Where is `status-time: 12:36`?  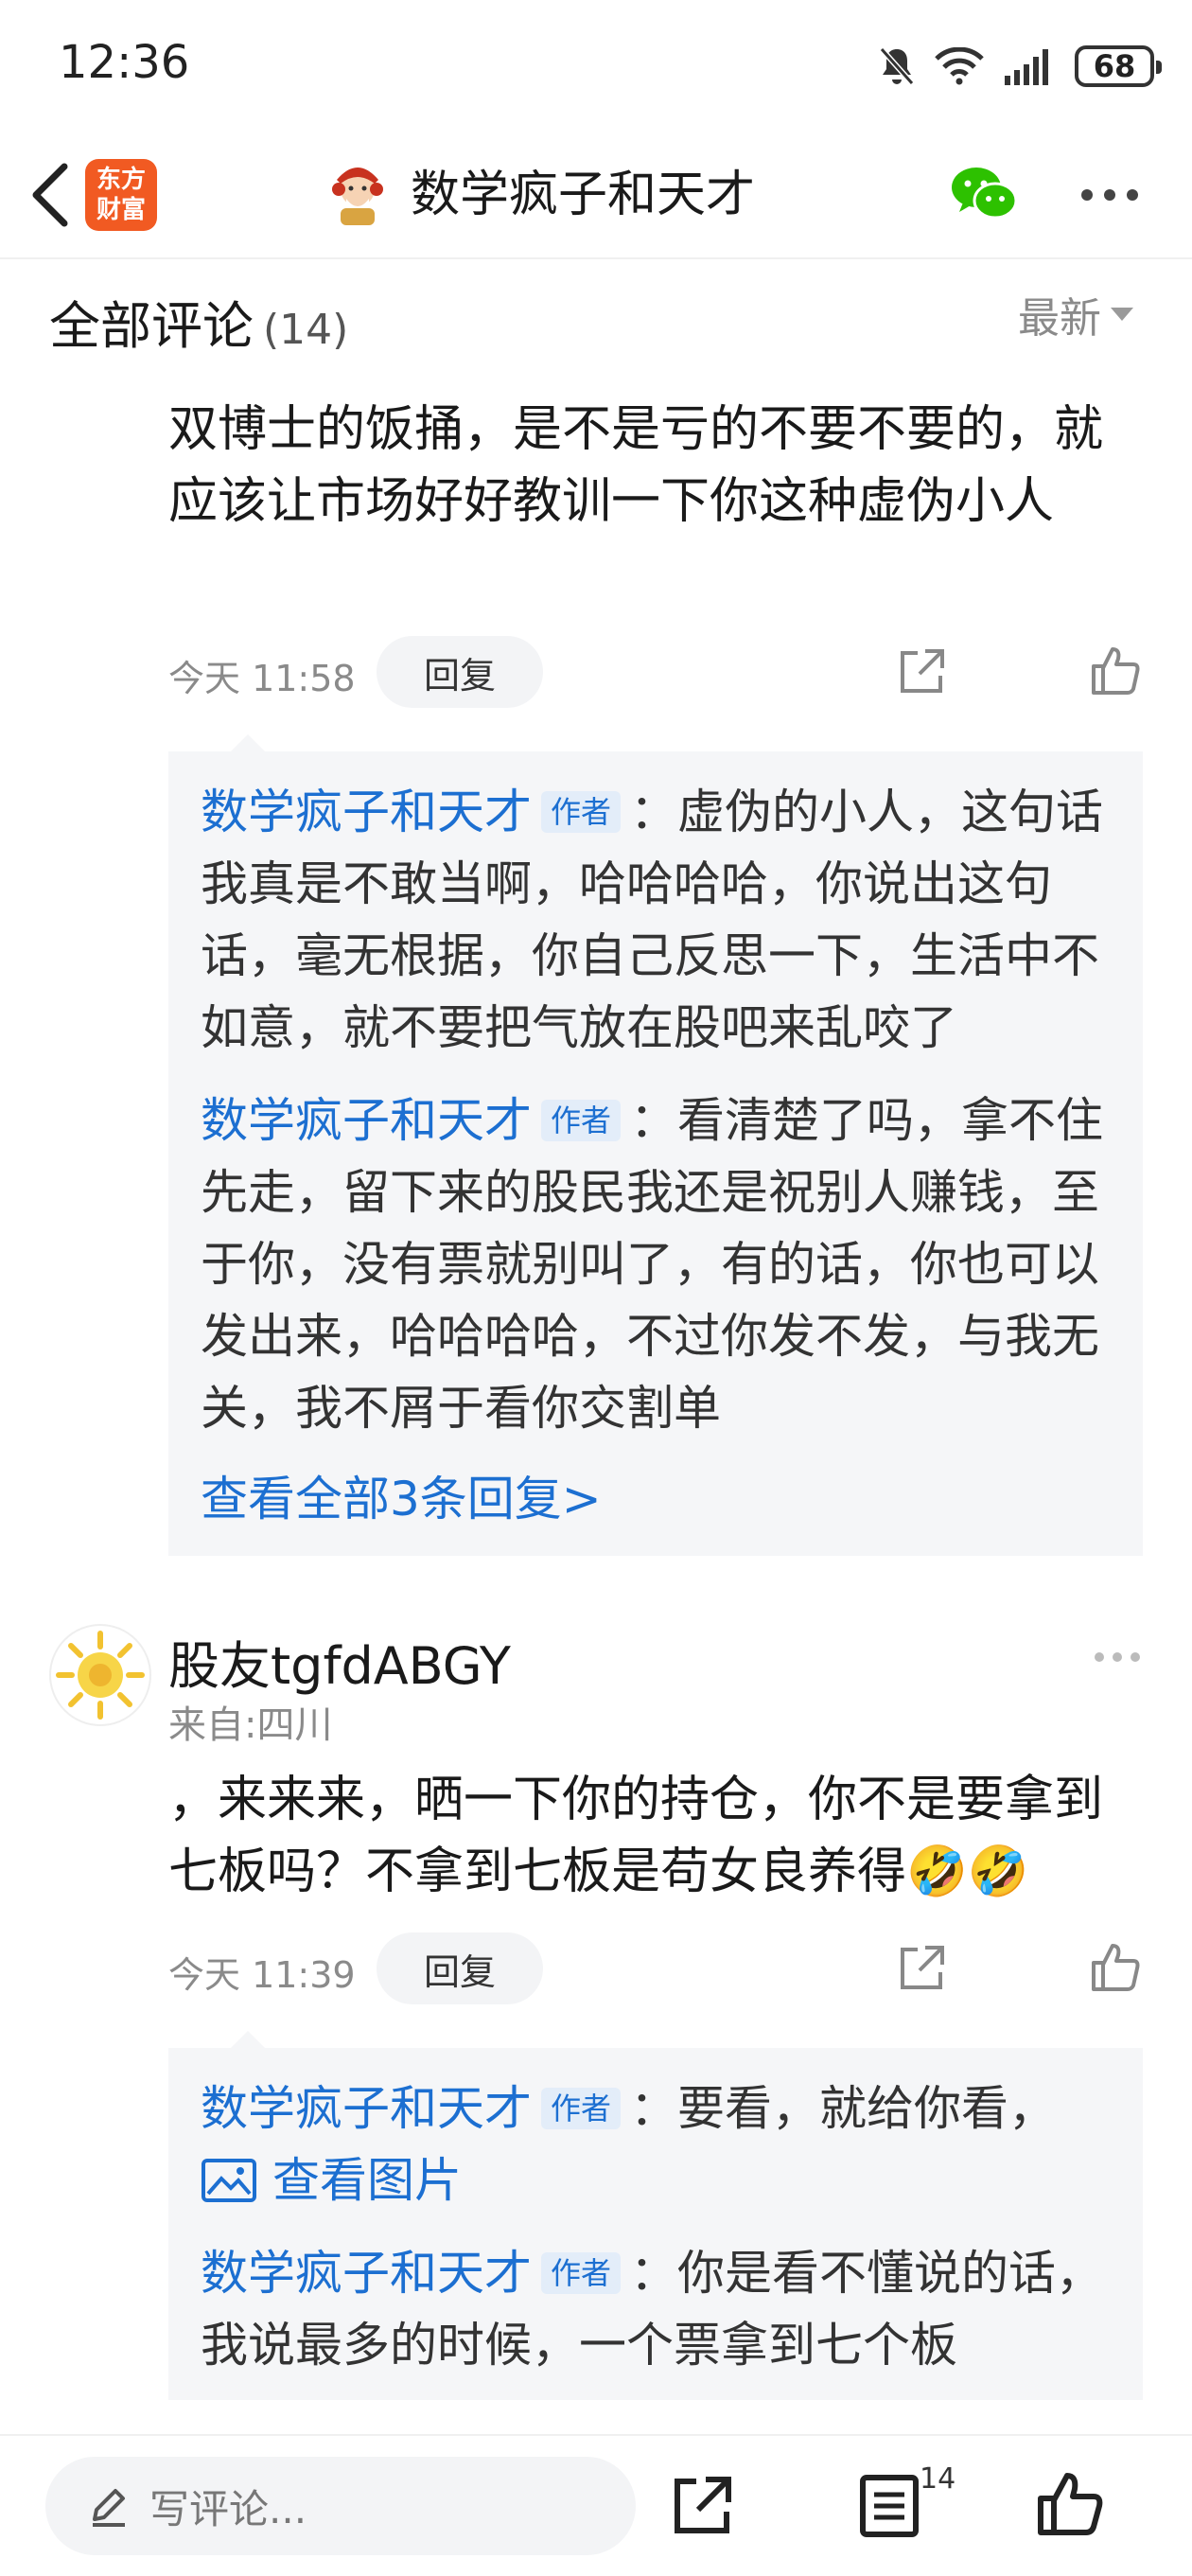
status-time: 12:36 is located at coordinates (124, 62).